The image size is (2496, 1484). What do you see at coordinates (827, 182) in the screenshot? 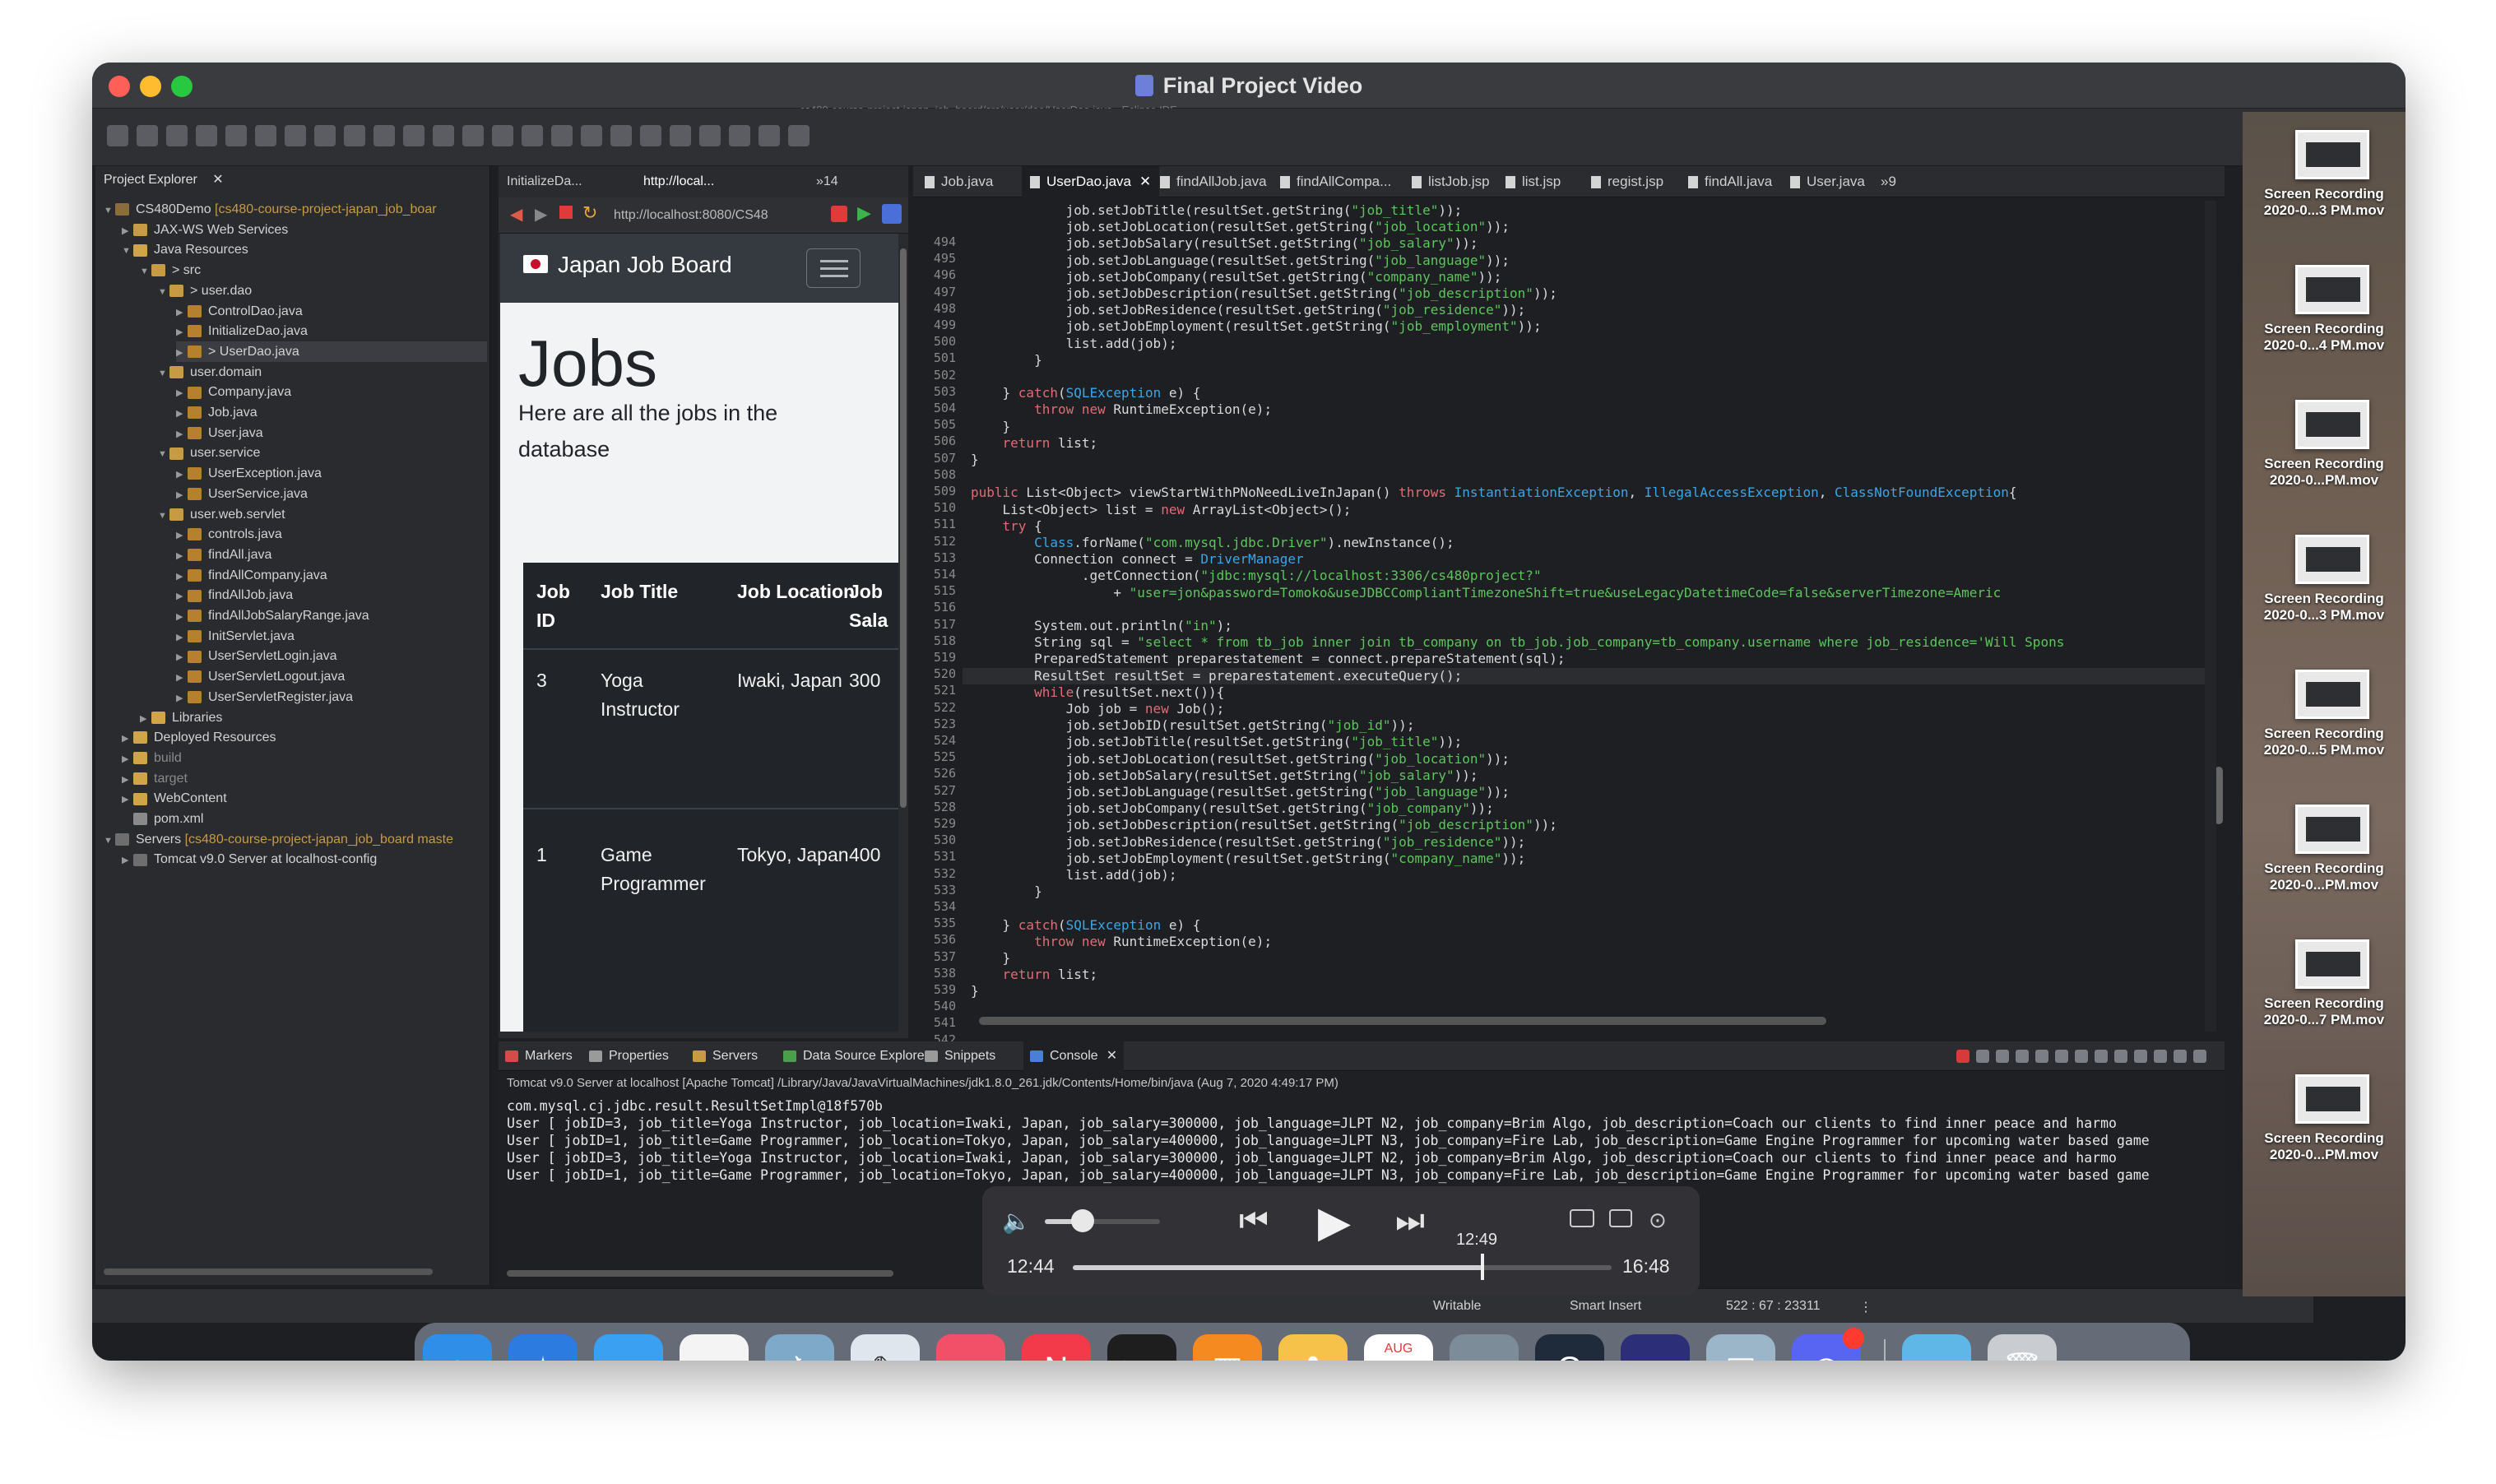
I see `browser-tab: »14` at bounding box center [827, 182].